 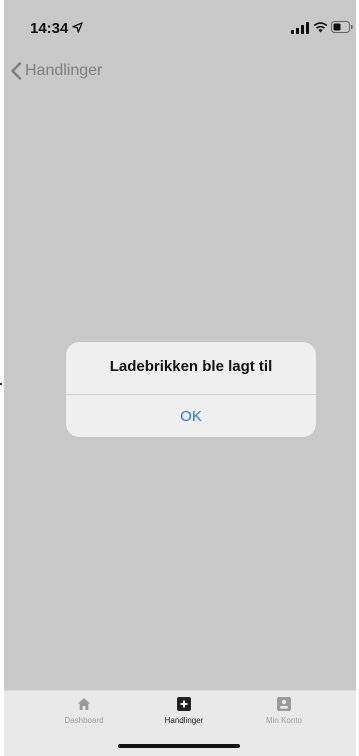 I want to click on plus-square-icon, so click(x=184, y=704).